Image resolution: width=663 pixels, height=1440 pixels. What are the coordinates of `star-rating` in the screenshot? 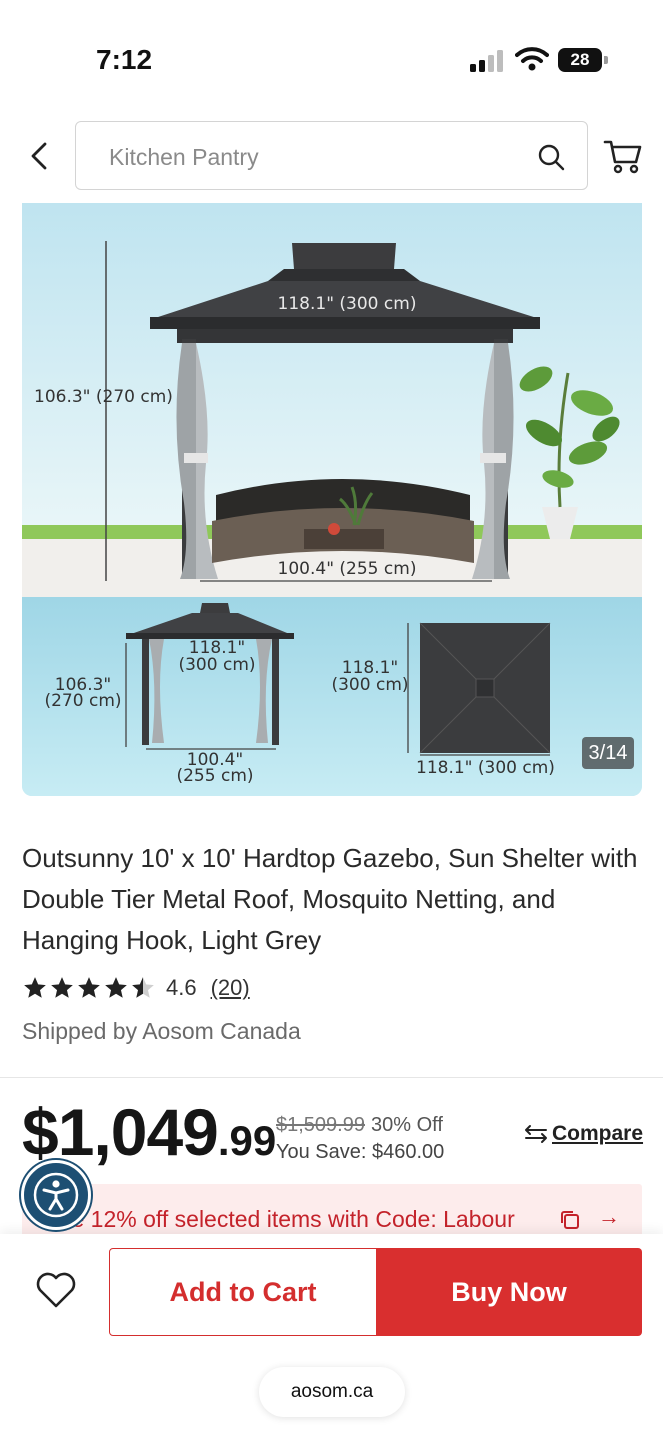 It's located at (89, 988).